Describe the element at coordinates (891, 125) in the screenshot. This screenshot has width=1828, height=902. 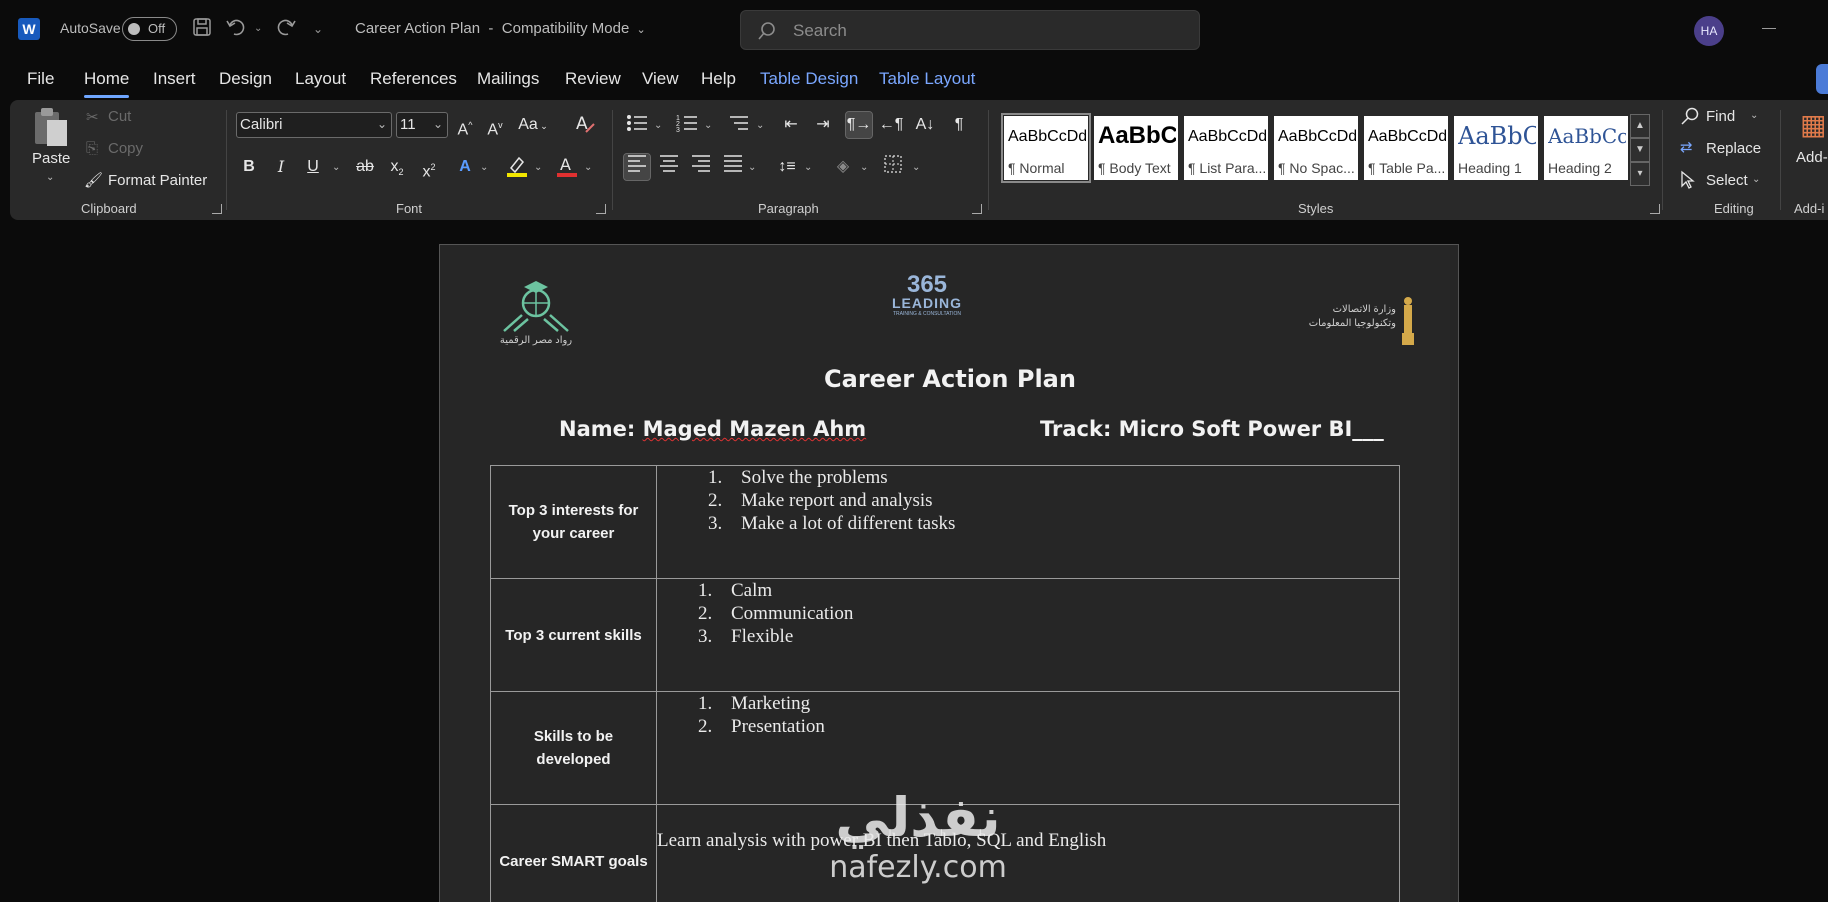
I see `rtl-direction-icon: ←¶` at that location.